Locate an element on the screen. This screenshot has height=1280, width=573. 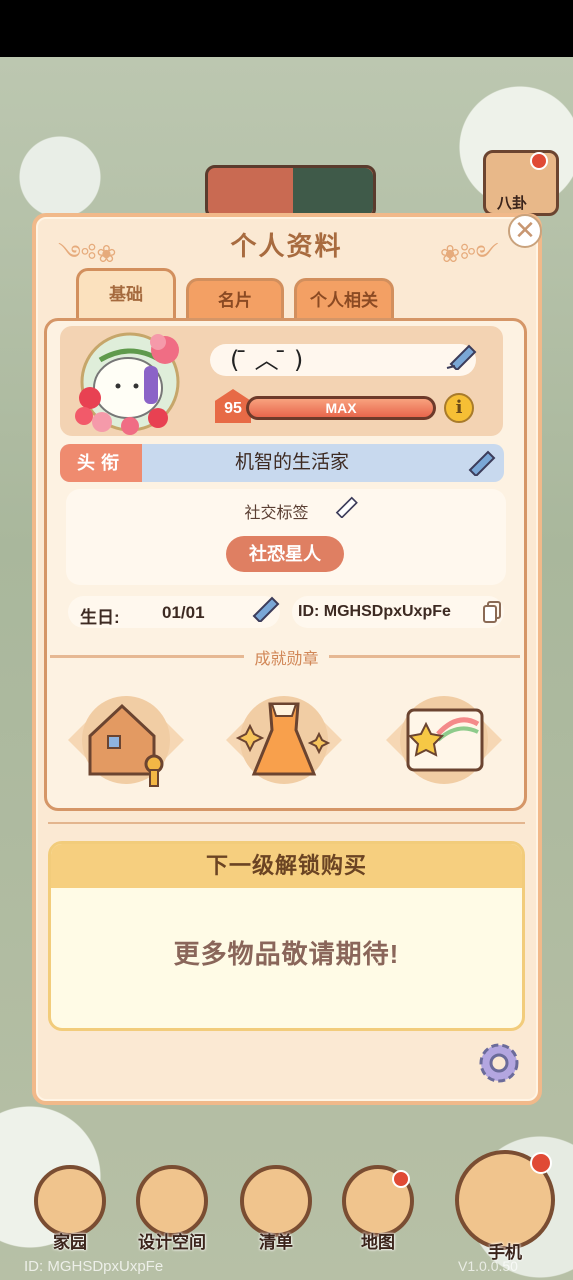
nav-design-label: 设计空间 is located at coordinates (172, 1242).